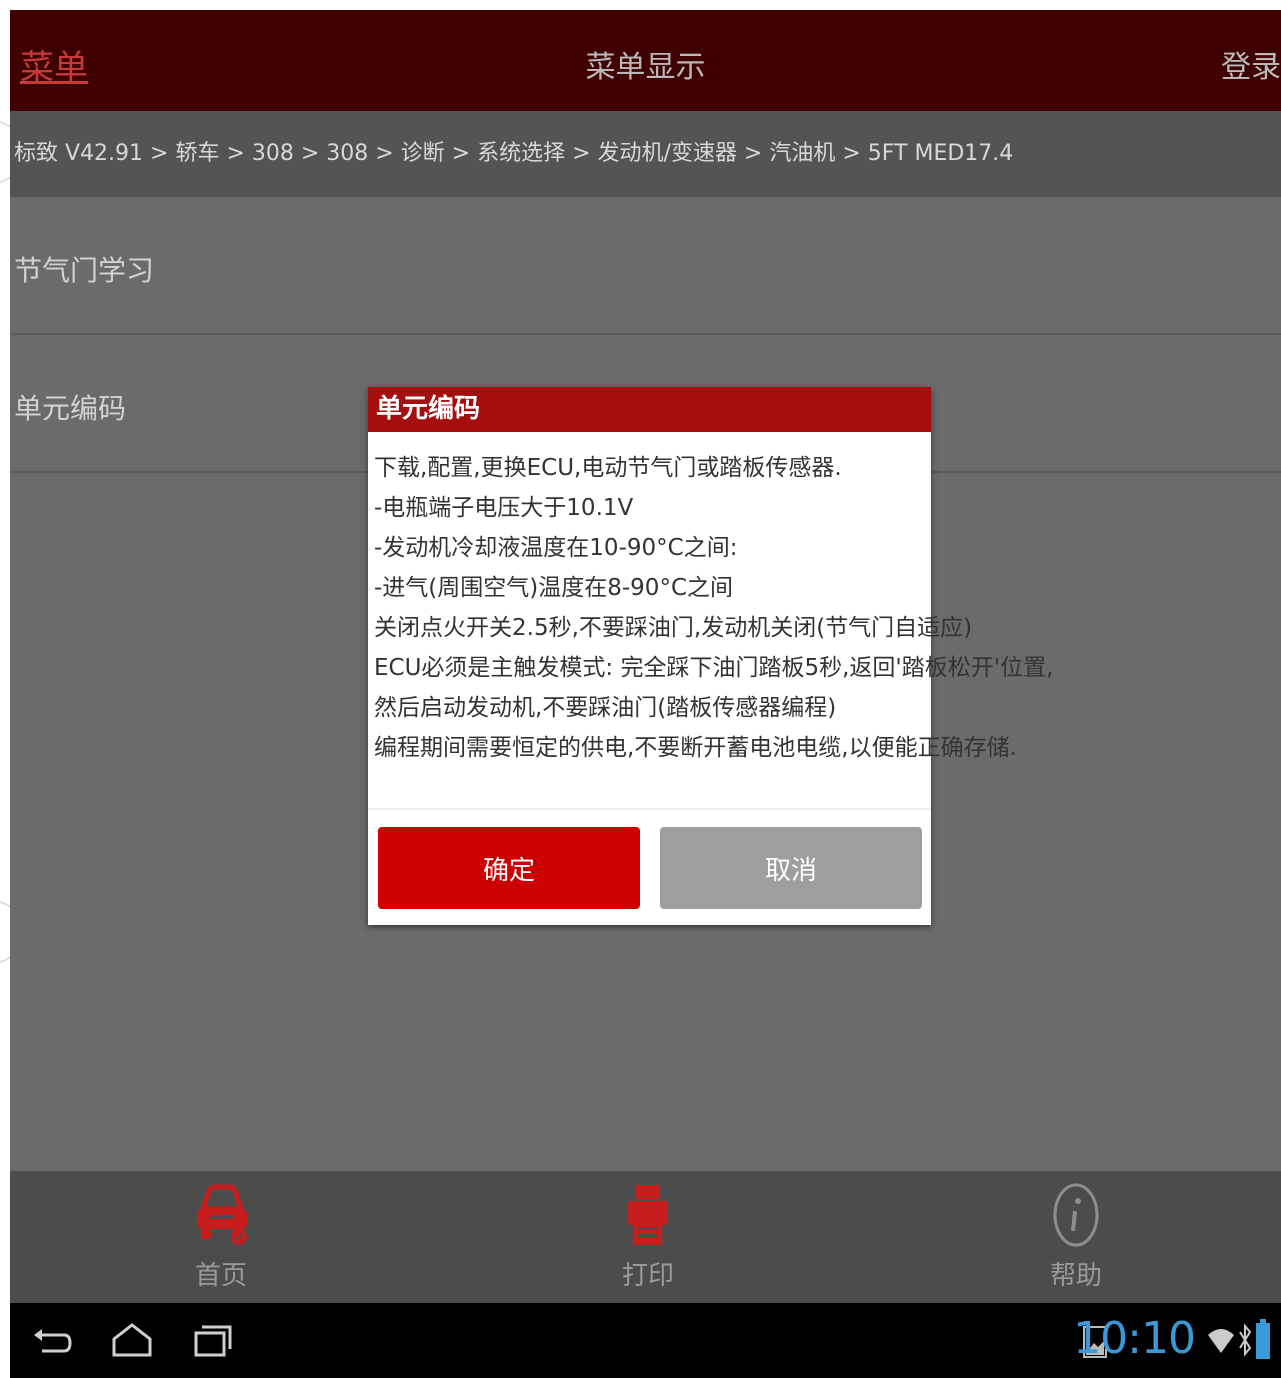 The width and height of the screenshot is (1281, 1378). I want to click on printer-icon, so click(648, 1215).